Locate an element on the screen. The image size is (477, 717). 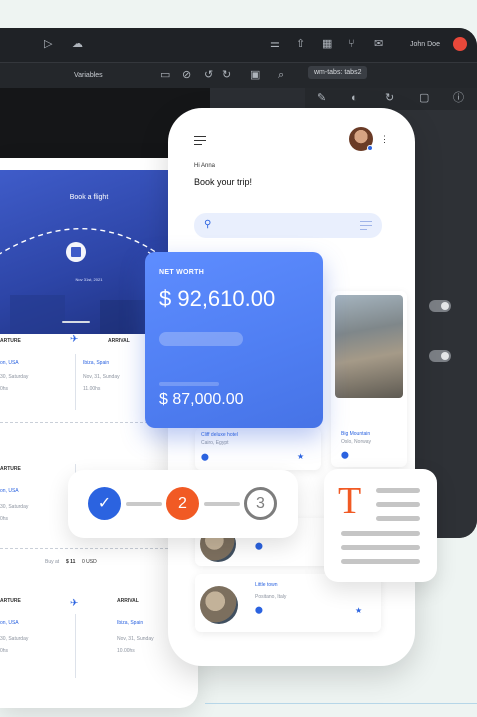
buy-price: $ 11 is located at coordinates (71, 562).